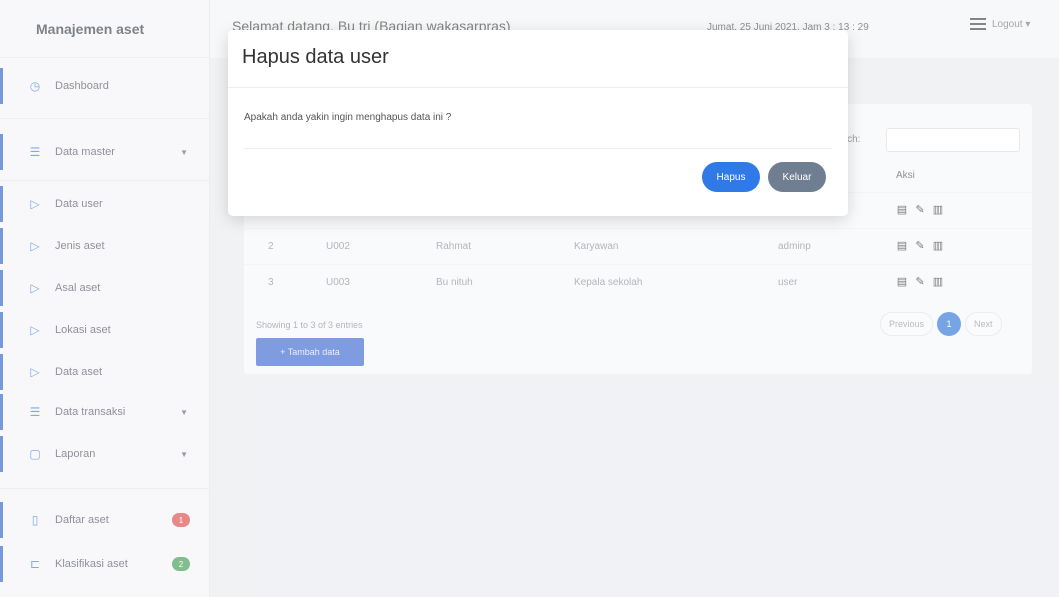  What do you see at coordinates (315, 57) in the screenshot?
I see `modal-title: Hapus data user` at bounding box center [315, 57].